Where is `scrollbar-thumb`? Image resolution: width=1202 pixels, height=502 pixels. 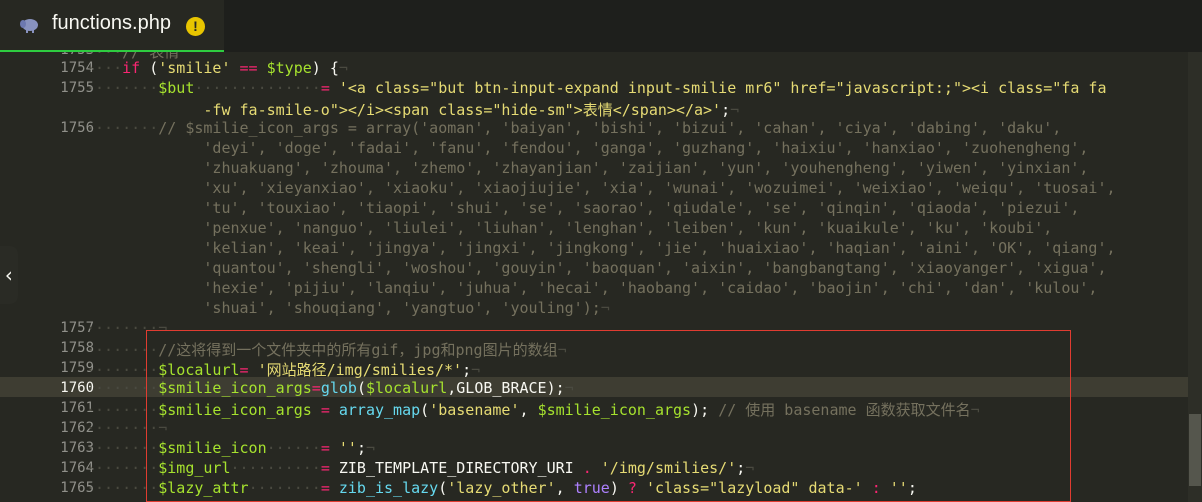
scrollbar-thumb is located at coordinates (1195, 450).